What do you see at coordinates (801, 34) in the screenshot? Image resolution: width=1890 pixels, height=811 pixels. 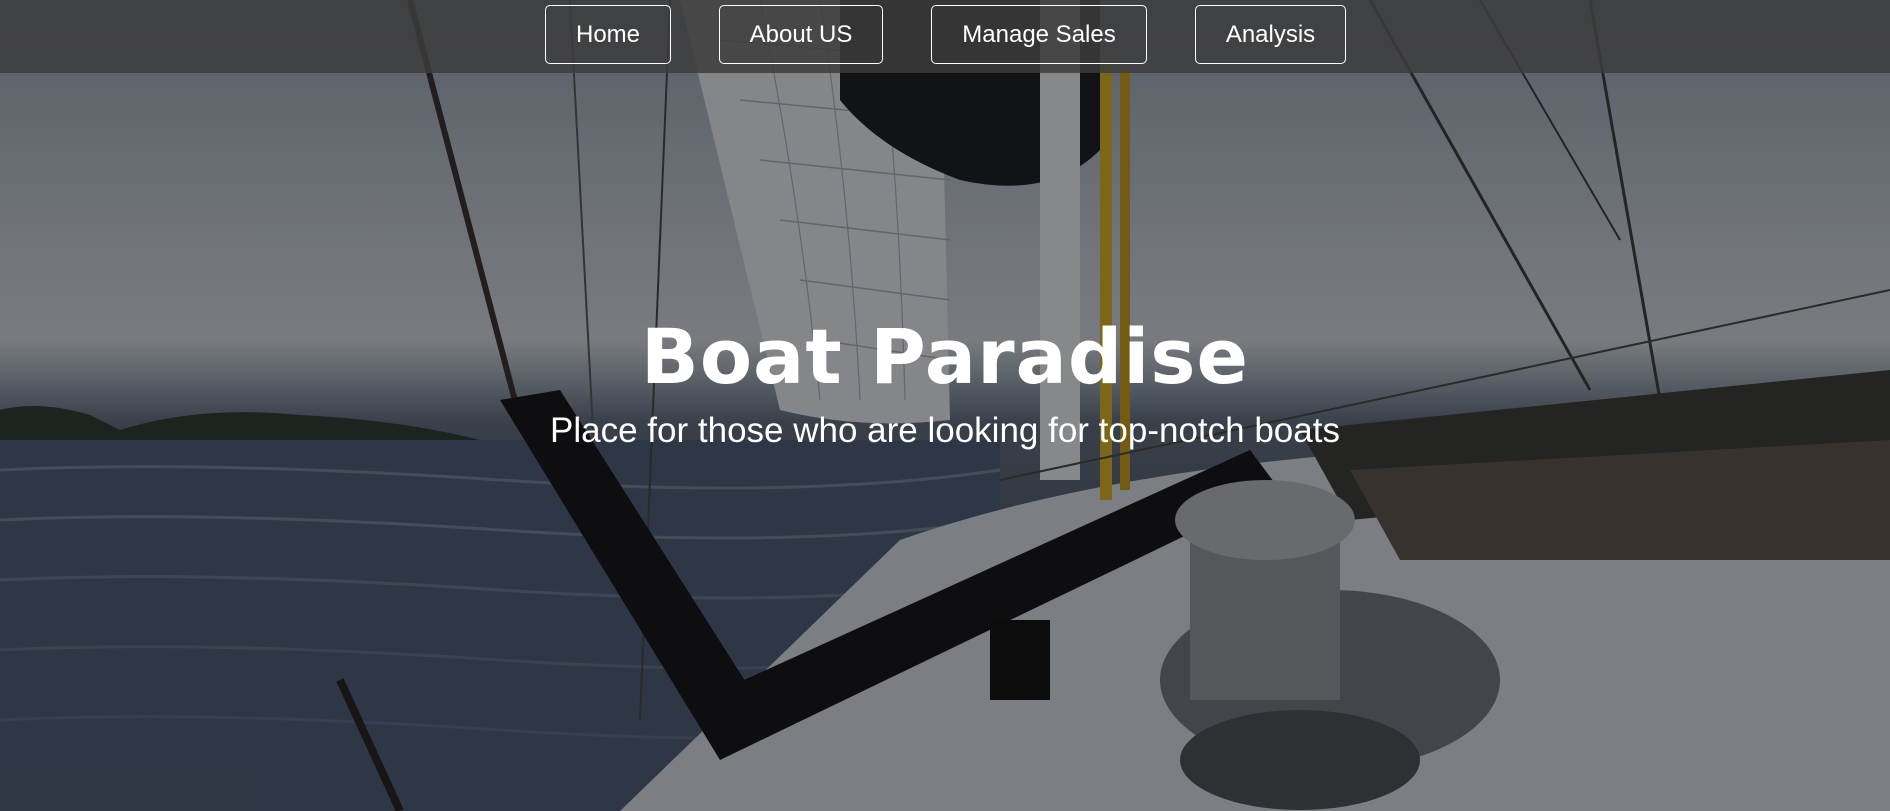 I see `nav-about-us-button: About US` at bounding box center [801, 34].